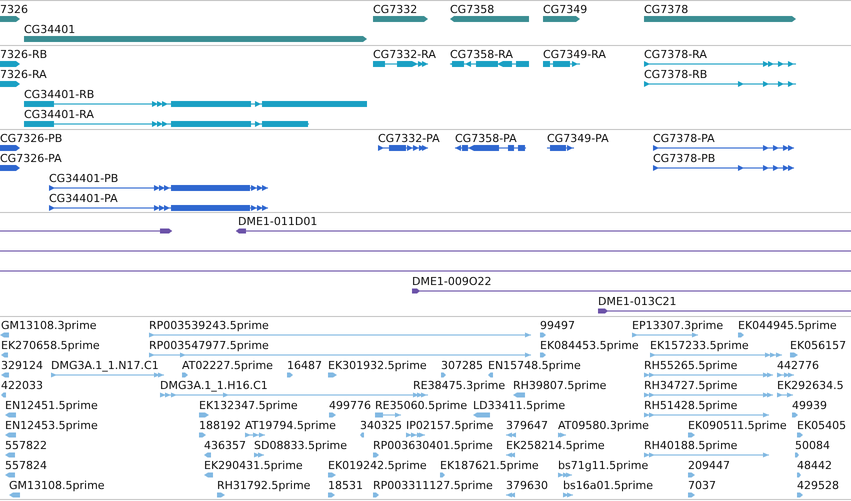 The height and width of the screenshot is (501, 851). I want to click on feature-label: RP003630401.5prime, so click(433, 445).